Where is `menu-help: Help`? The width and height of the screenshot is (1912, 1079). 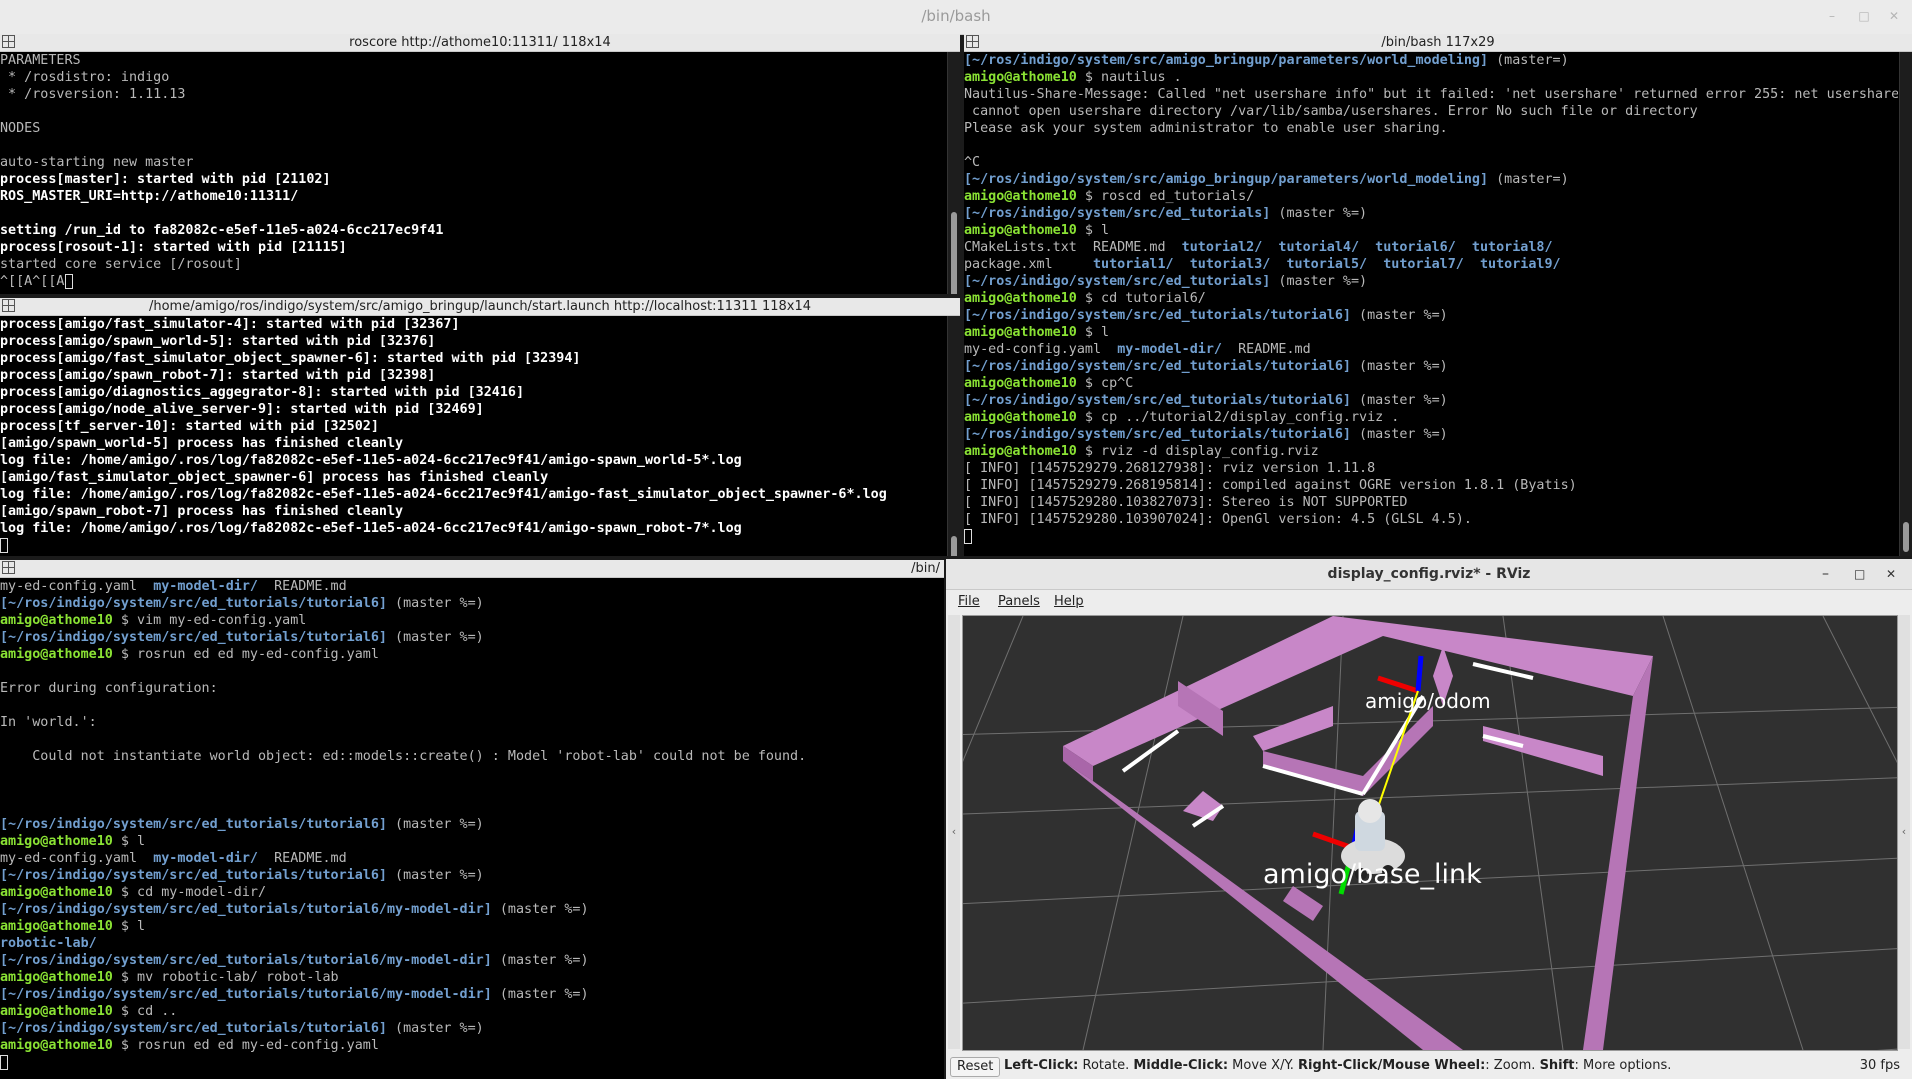
menu-help: Help is located at coordinates (1069, 601).